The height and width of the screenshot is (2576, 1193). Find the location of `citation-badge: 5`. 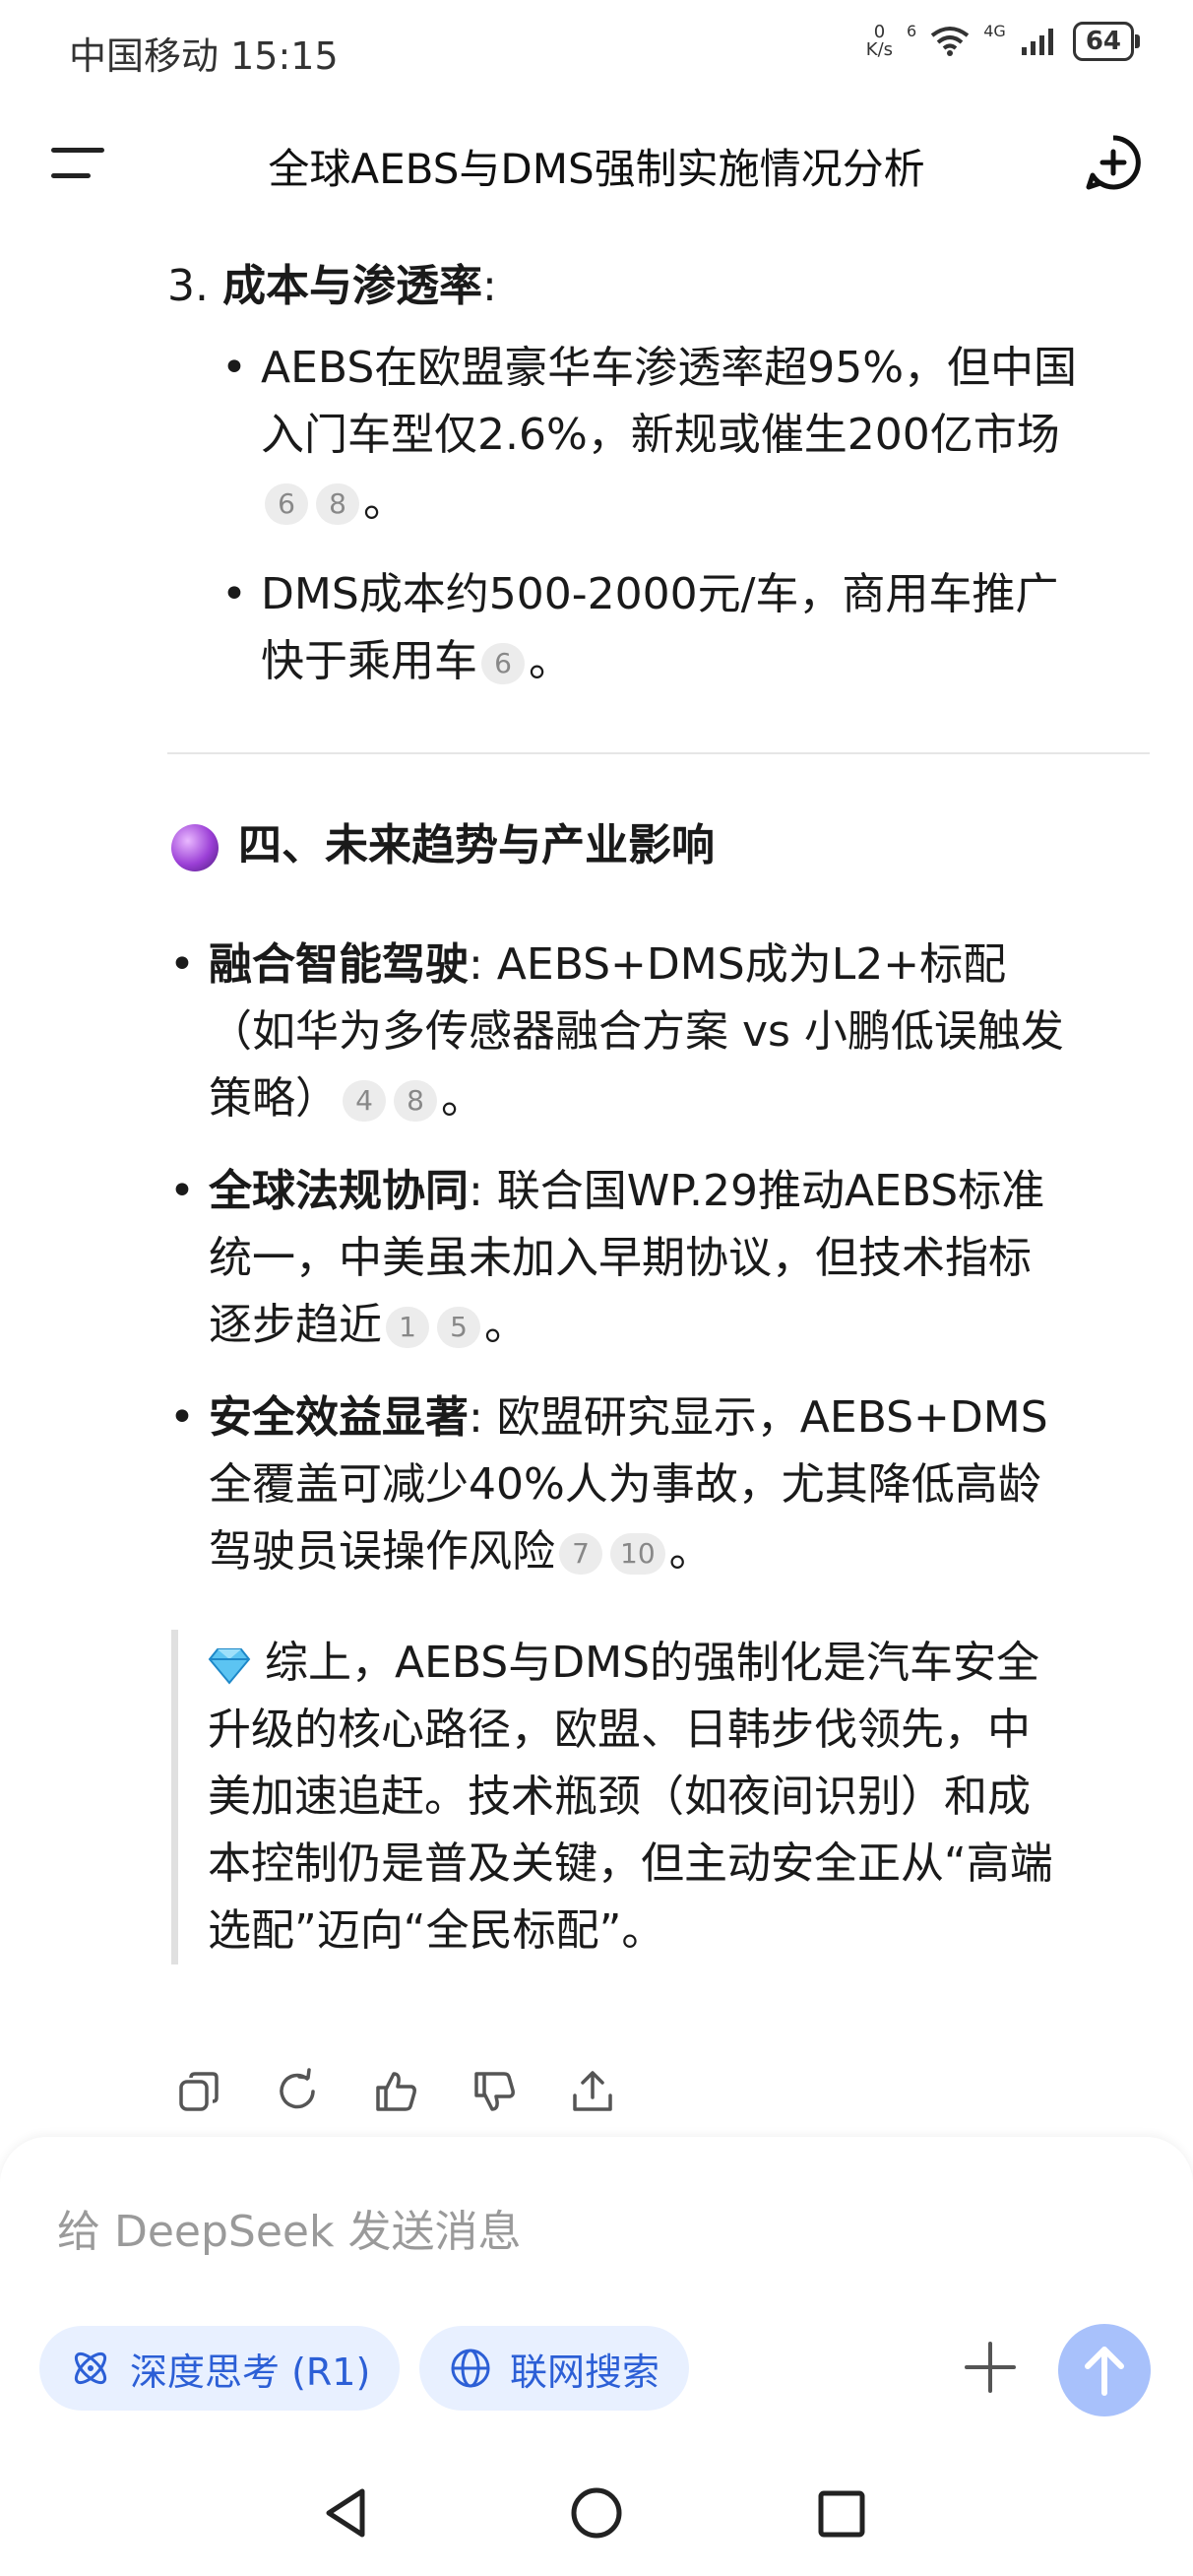

citation-badge: 5 is located at coordinates (458, 1327).